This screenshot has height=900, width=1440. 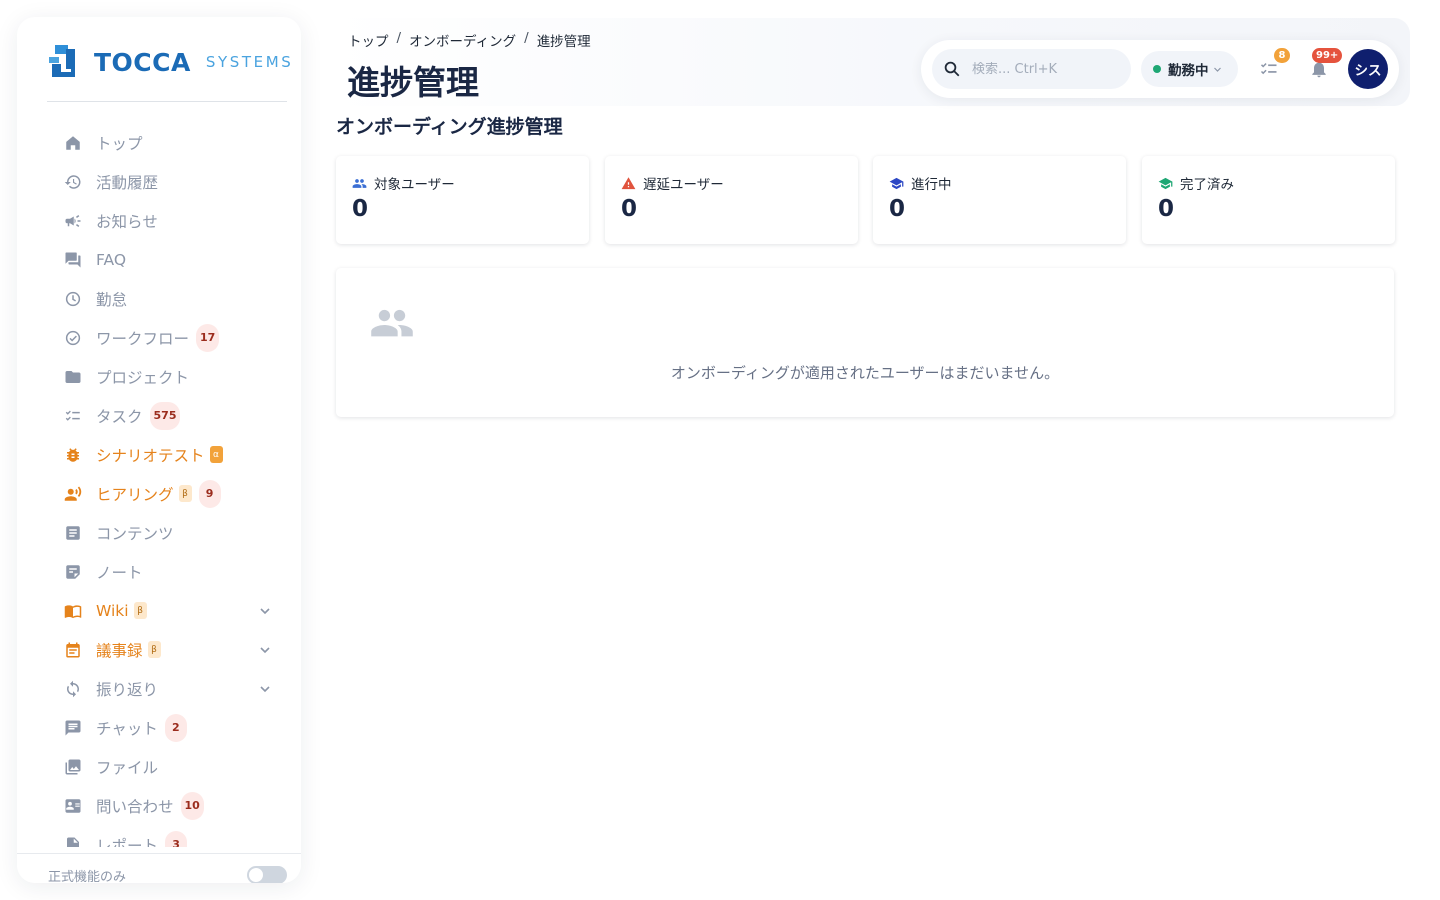 I want to click on sidebar-item-retrospective: 振り返り, so click(x=159, y=688).